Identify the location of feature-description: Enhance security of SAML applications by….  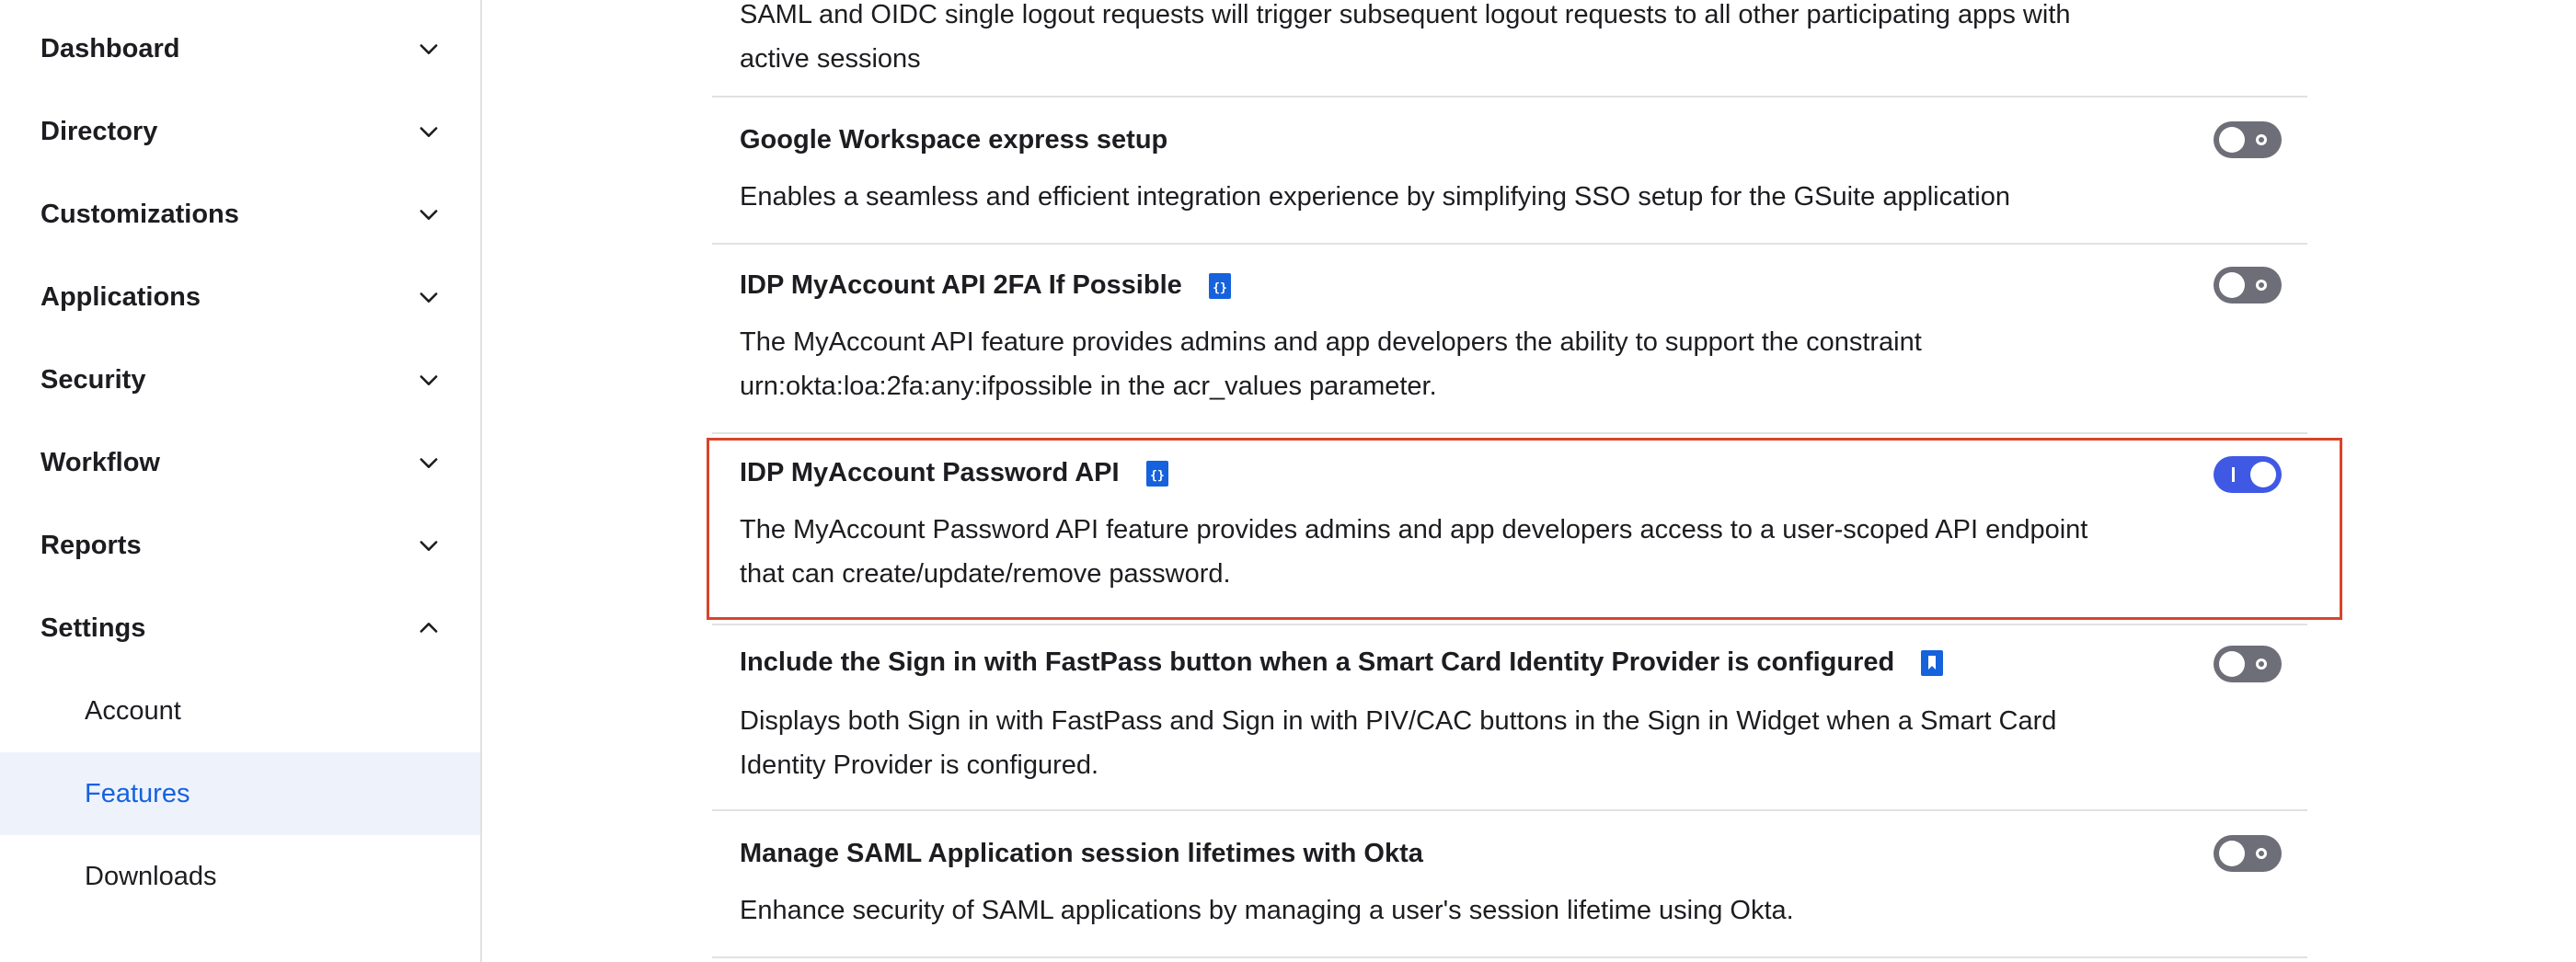
(1267, 910).